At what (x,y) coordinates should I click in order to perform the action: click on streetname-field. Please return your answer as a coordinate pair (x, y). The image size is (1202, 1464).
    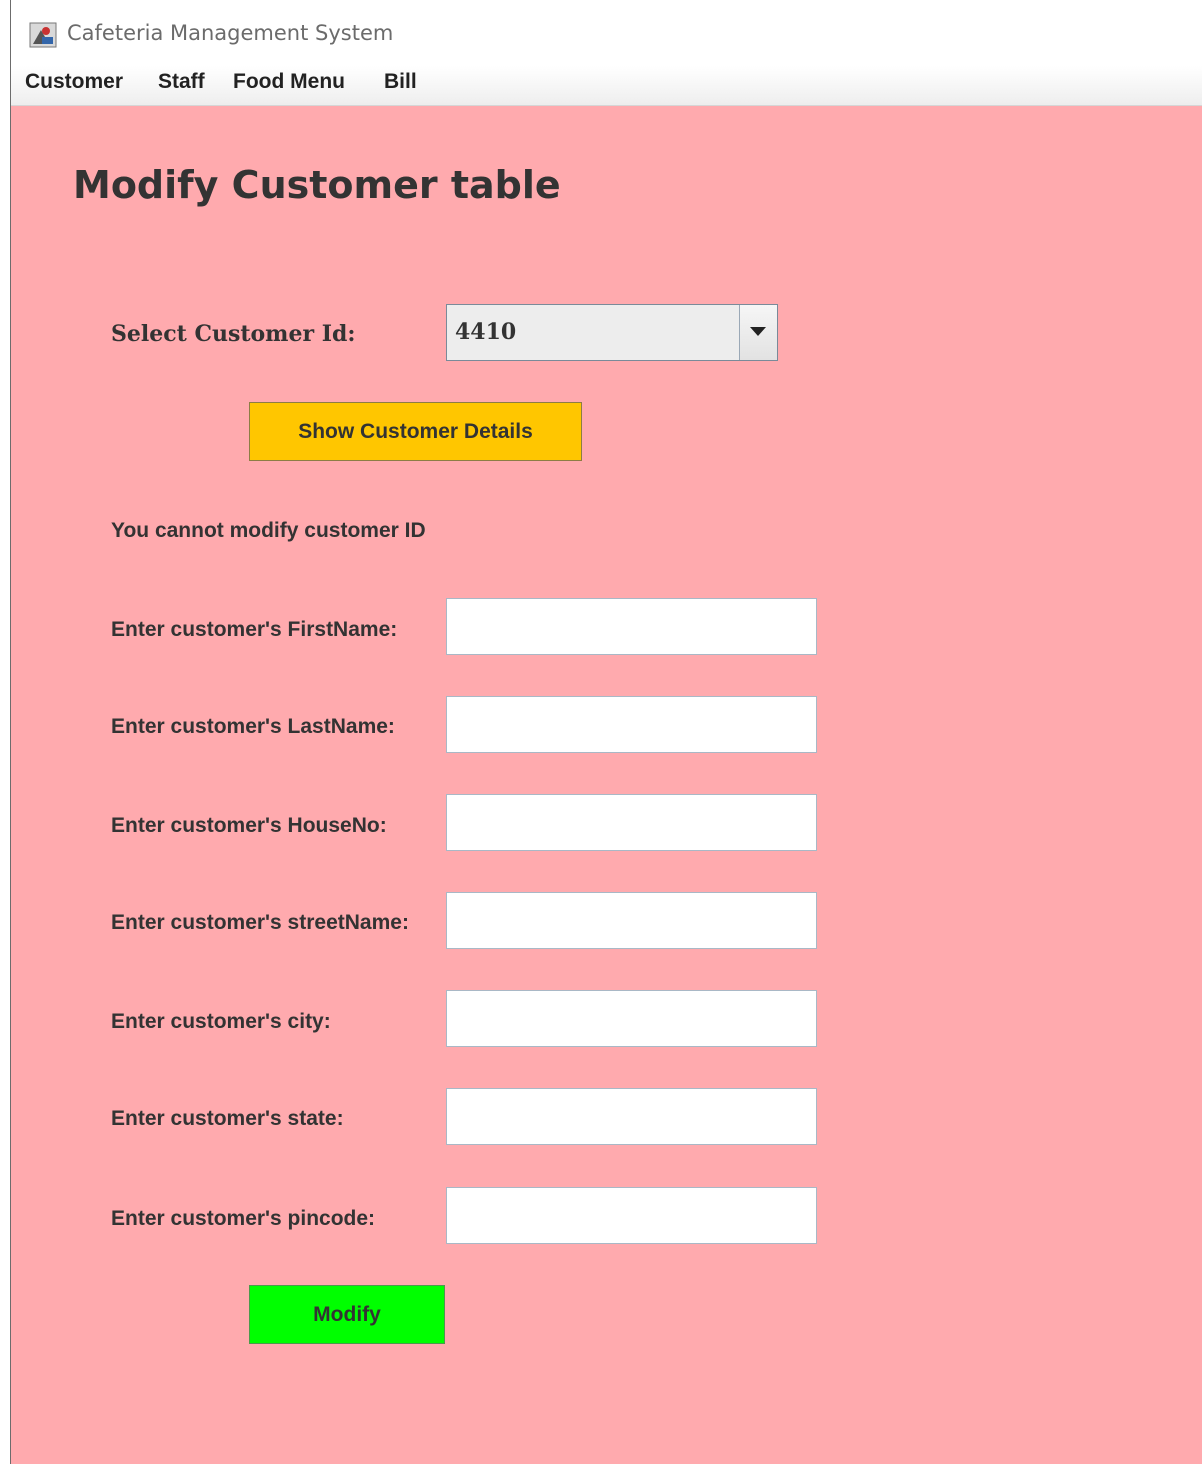
    Looking at the image, I should click on (631, 920).